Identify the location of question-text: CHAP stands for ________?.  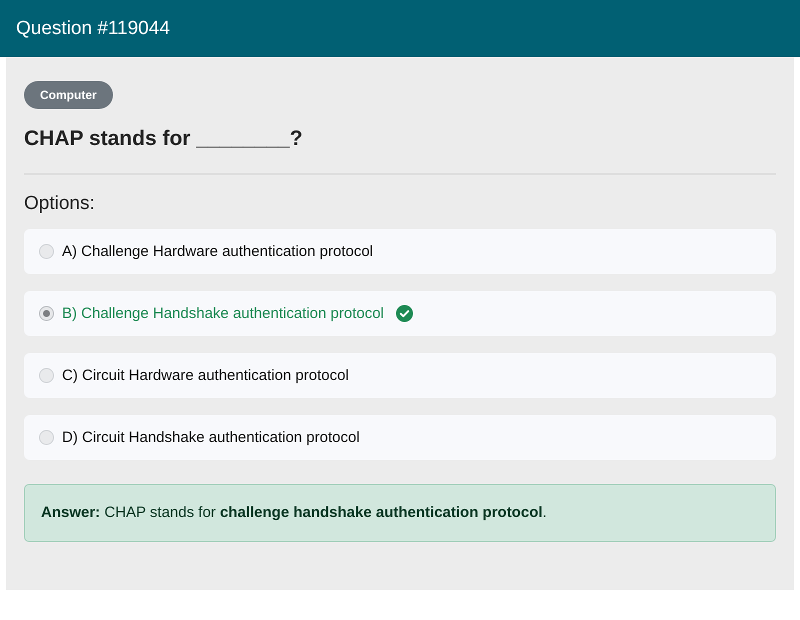
(164, 139).